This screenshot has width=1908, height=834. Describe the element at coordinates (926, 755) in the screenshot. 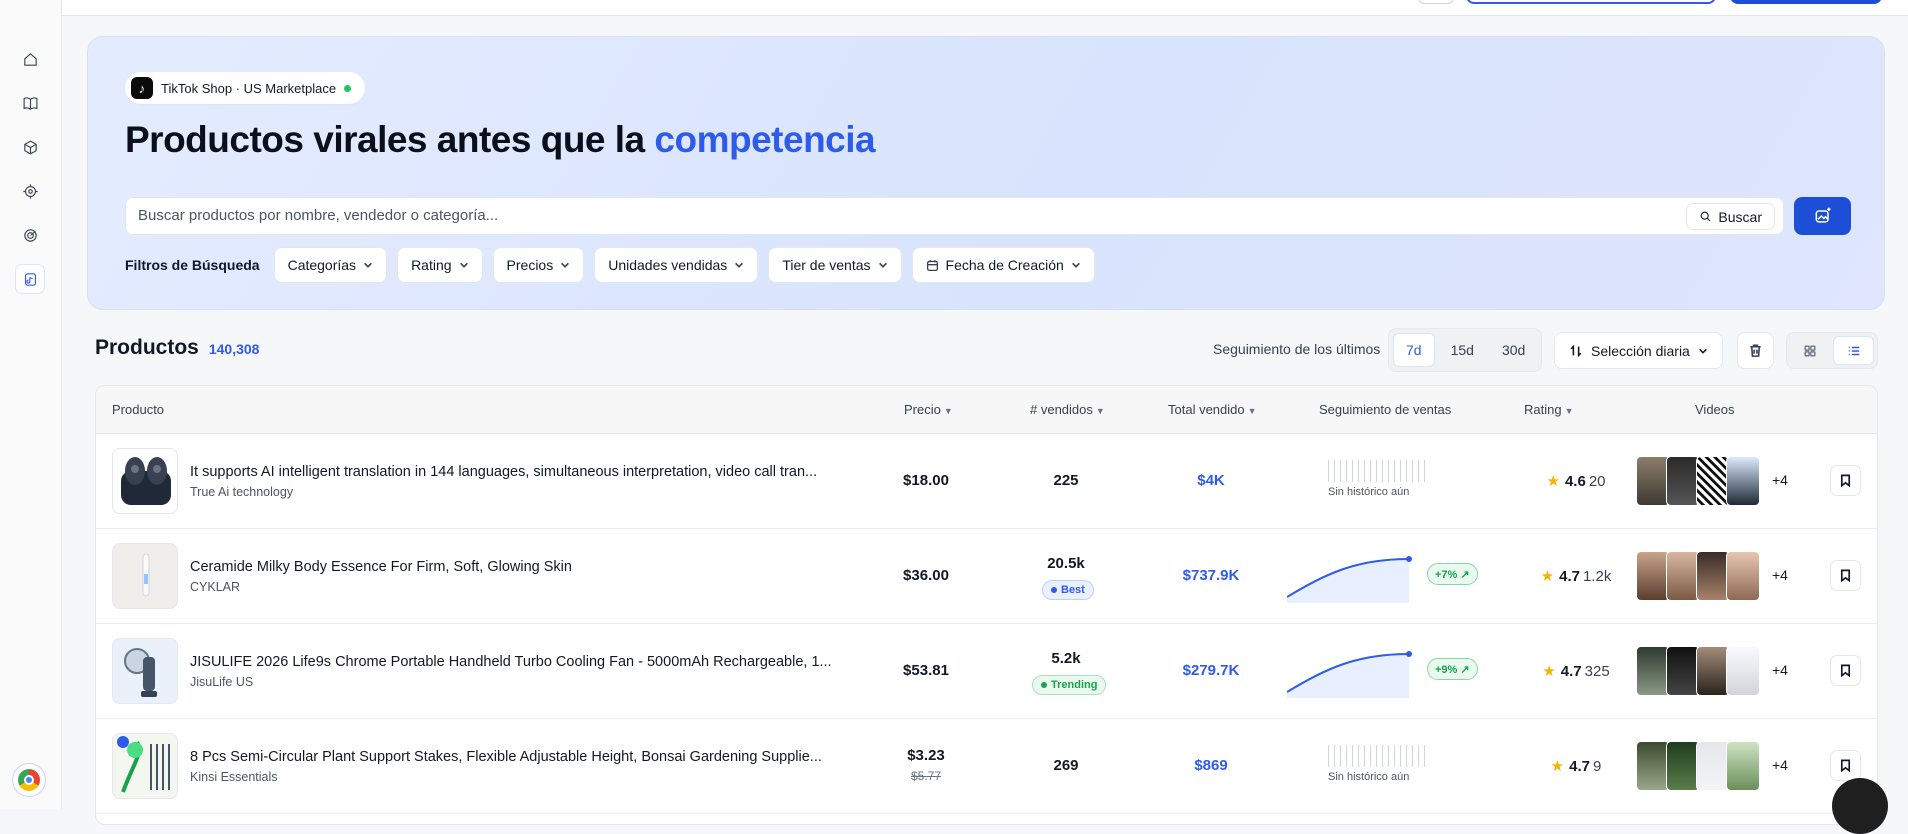

I see `product-price: $3.23` at that location.